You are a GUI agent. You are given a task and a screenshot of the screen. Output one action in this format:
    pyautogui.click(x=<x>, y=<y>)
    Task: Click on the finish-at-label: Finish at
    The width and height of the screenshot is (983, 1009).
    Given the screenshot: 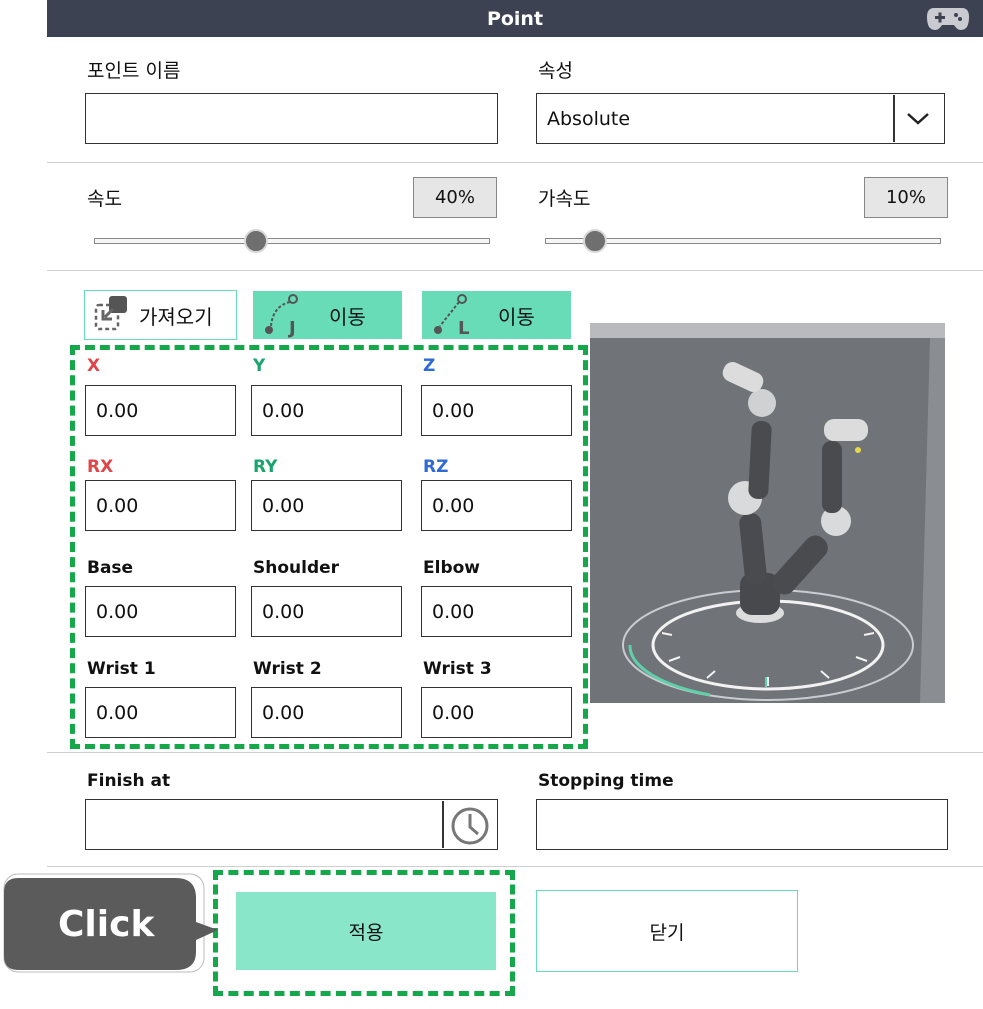 What is the action you would take?
    pyautogui.click(x=129, y=781)
    